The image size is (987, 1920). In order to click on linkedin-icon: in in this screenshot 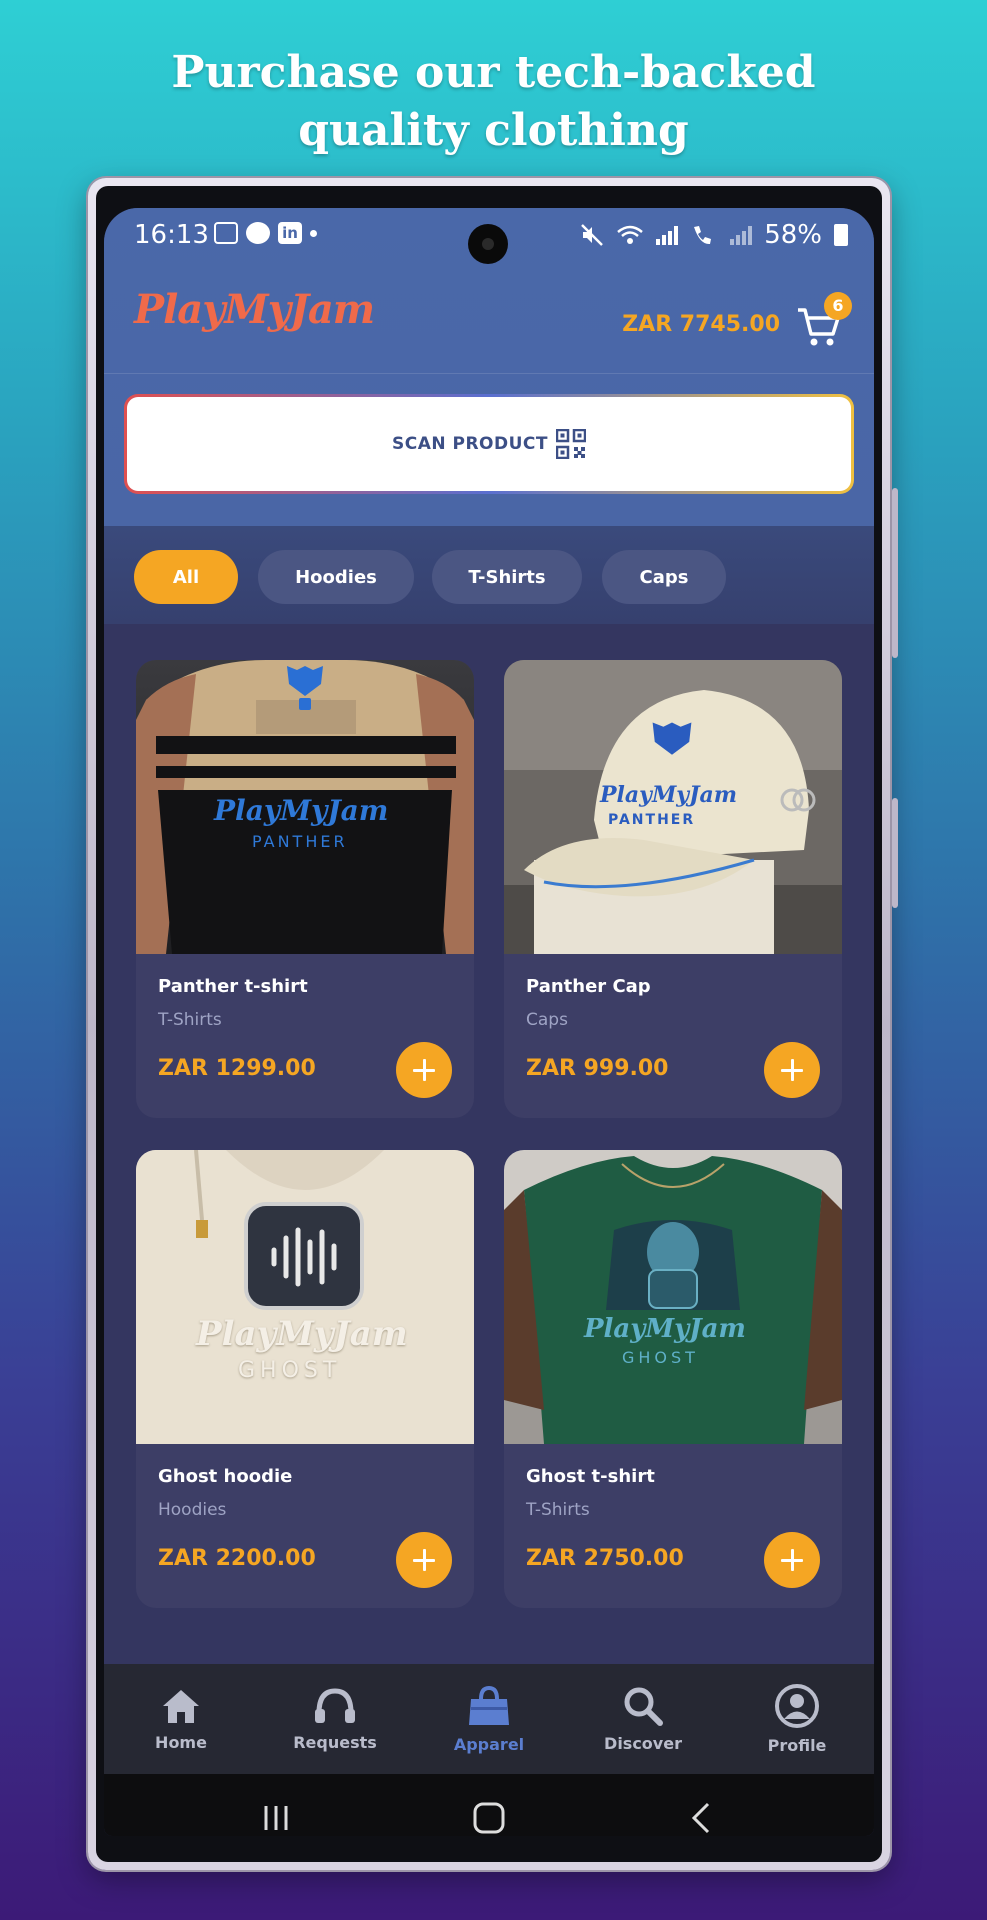, I will do `click(290, 233)`.